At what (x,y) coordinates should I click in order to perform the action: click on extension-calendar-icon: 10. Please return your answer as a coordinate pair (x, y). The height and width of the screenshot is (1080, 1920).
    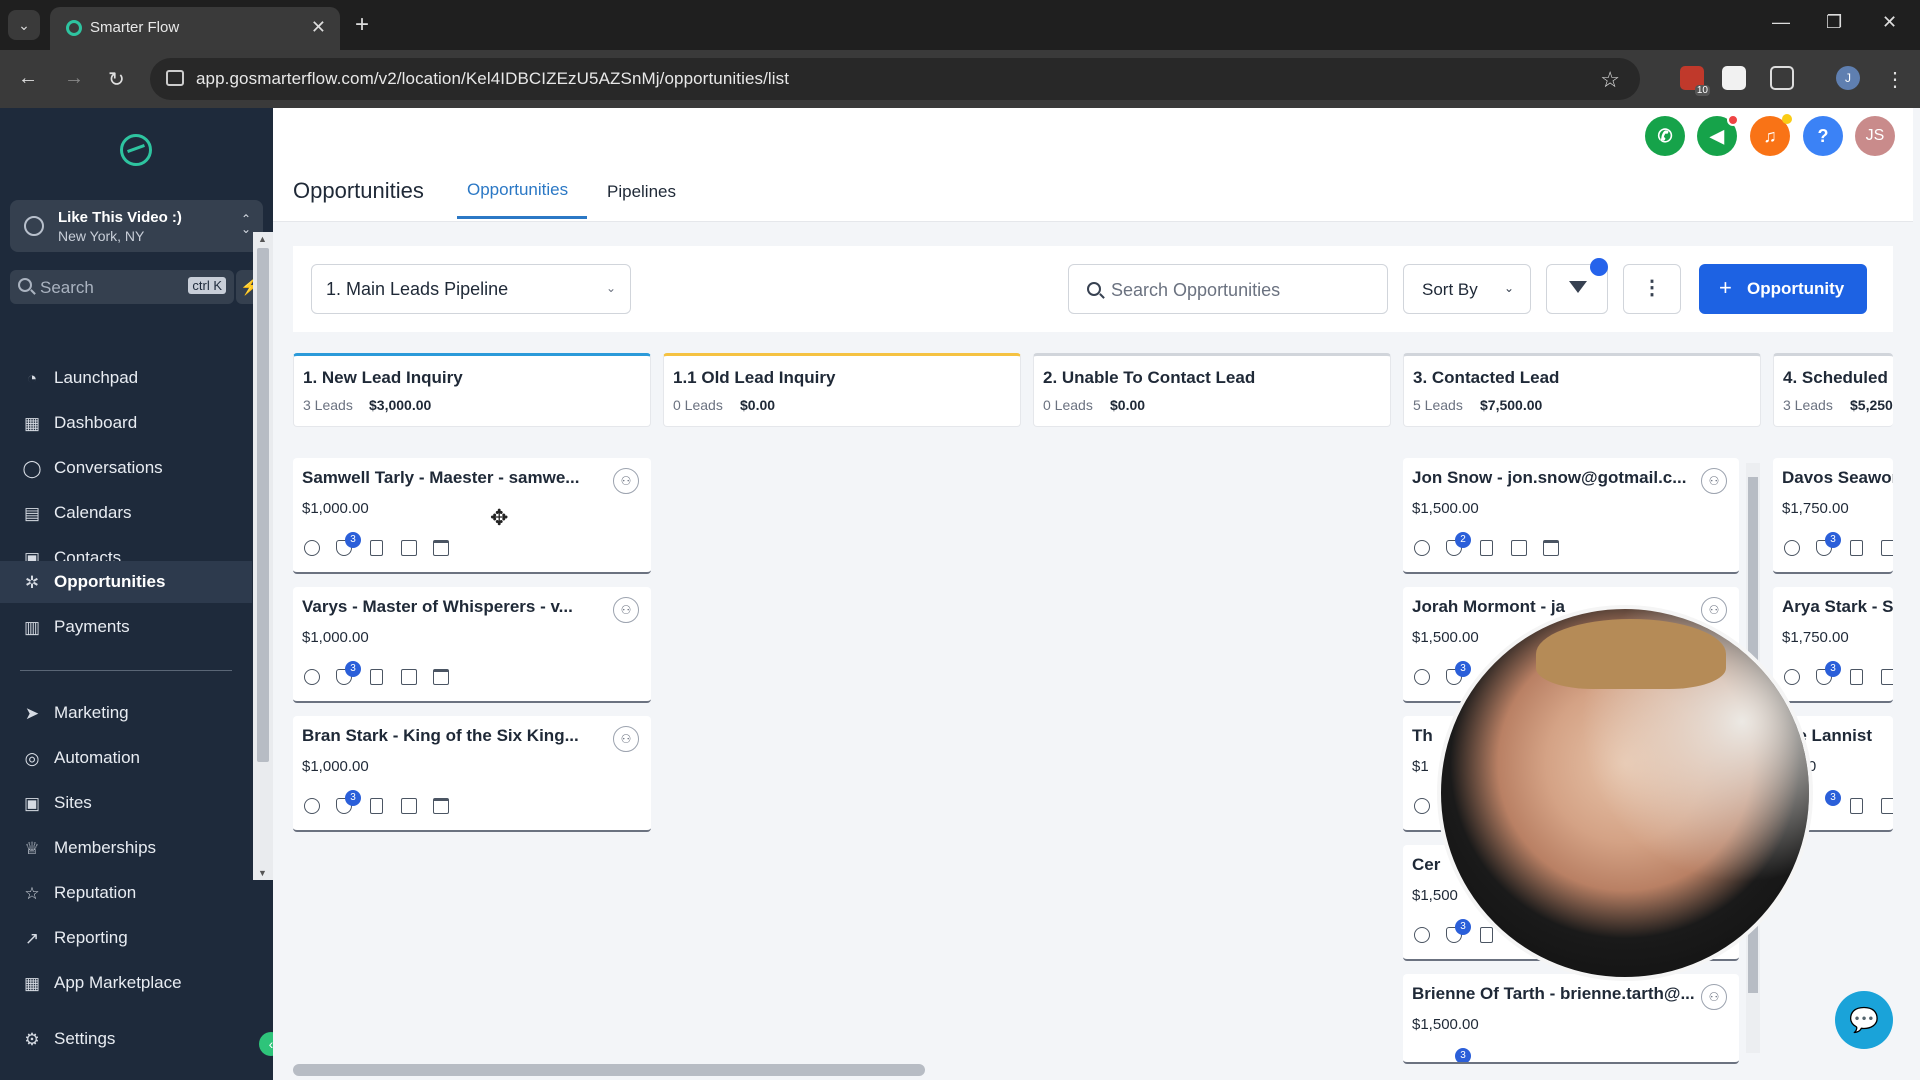
    Looking at the image, I should click on (1695, 81).